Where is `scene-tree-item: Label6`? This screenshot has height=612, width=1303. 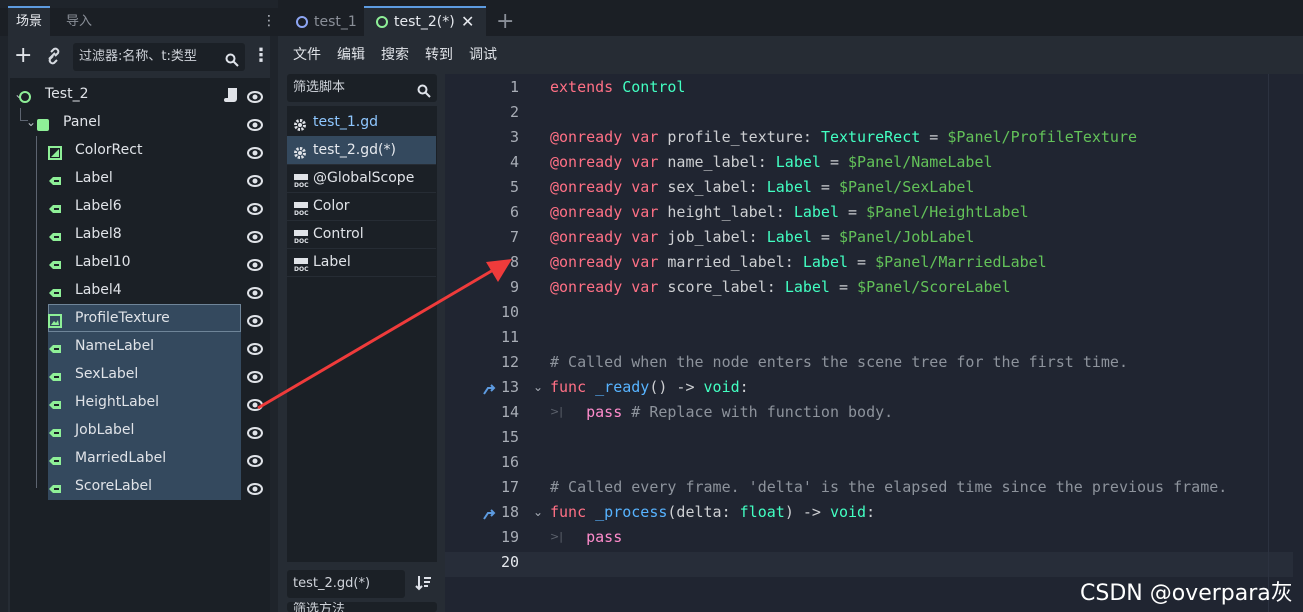 scene-tree-item: Label6 is located at coordinates (140, 206).